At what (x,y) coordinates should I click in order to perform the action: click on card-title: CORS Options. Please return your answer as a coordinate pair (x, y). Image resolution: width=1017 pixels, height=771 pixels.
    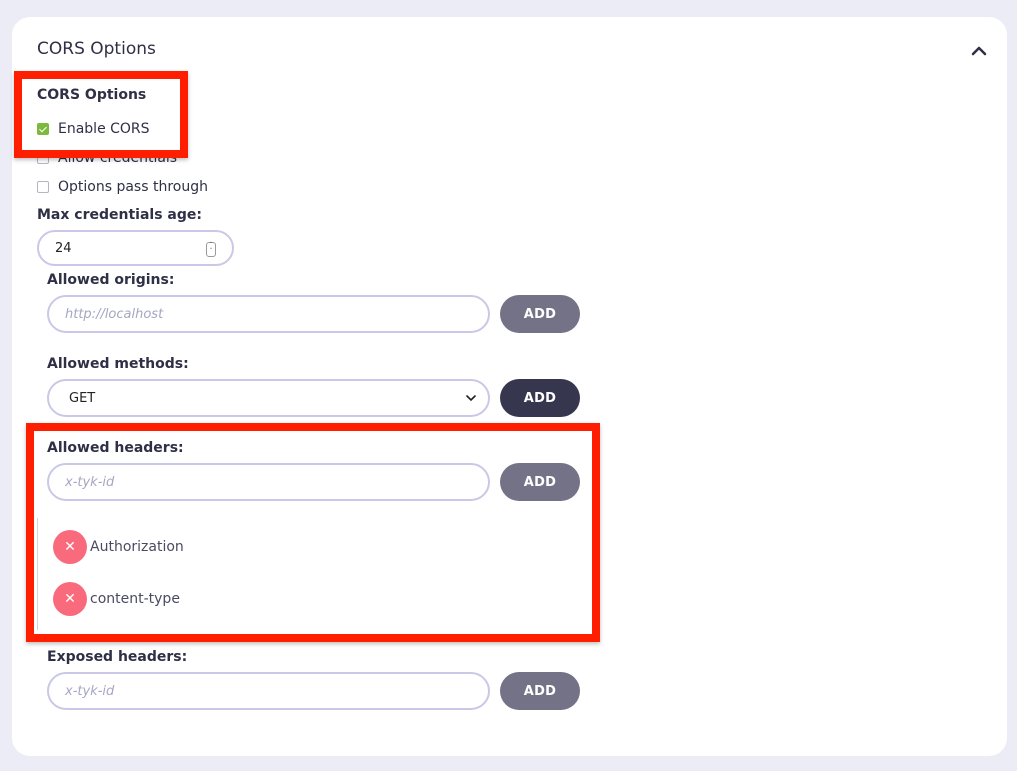
    Looking at the image, I should click on (96, 49).